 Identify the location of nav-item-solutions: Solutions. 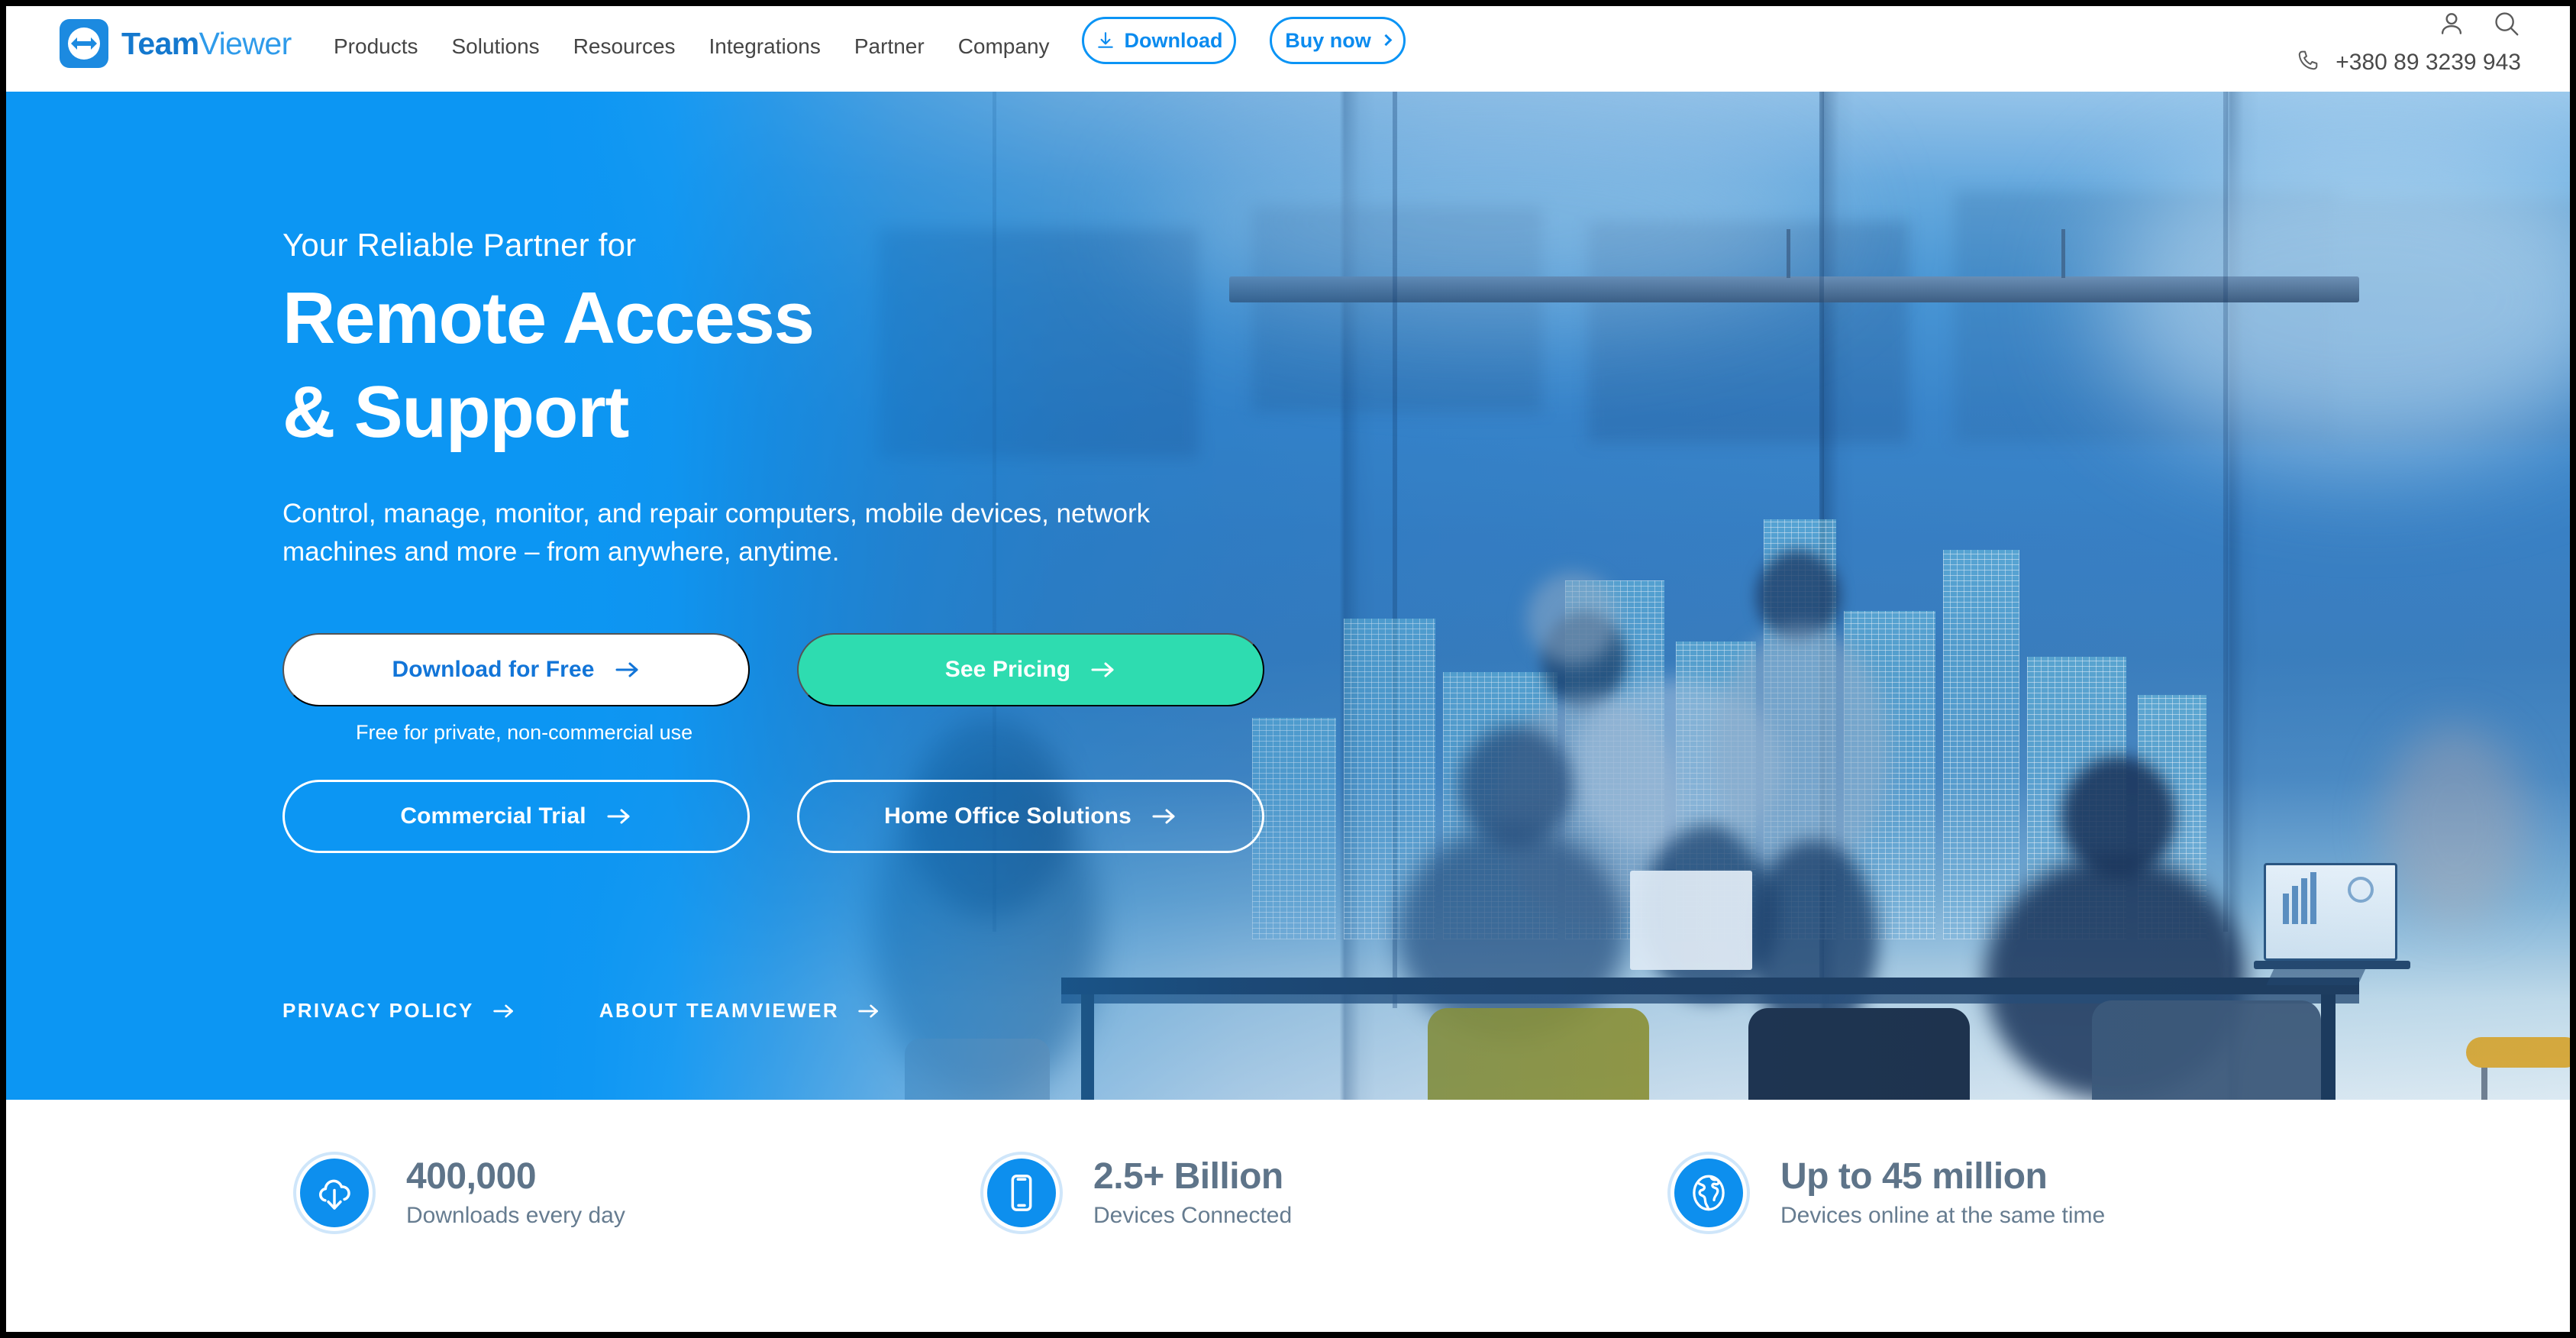
(496, 47).